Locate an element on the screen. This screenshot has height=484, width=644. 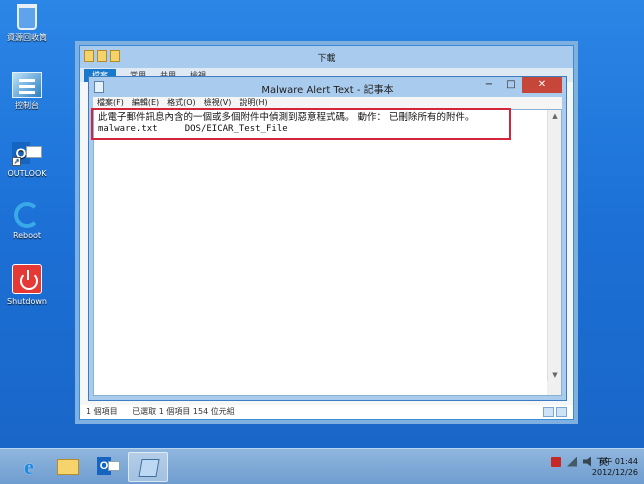
taskbar-ie-button: e is located at coordinates (28, 467).